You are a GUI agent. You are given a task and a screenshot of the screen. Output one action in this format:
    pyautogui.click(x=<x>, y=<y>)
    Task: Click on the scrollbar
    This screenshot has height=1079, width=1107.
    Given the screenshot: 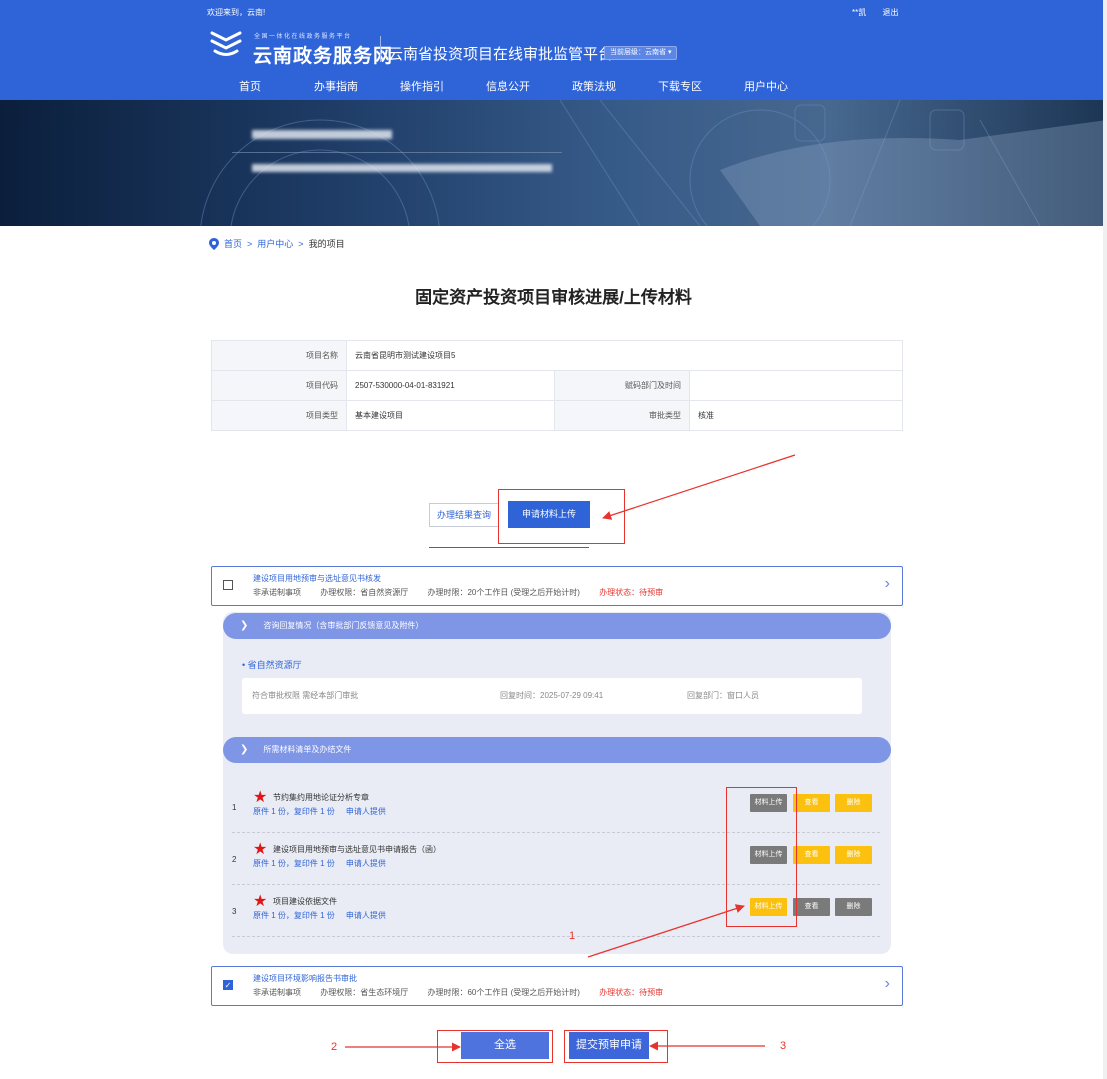 What is the action you would take?
    pyautogui.click(x=1105, y=539)
    